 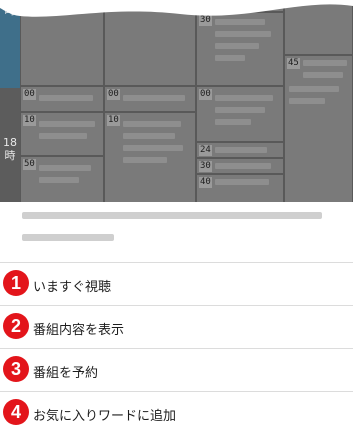 I want to click on menu-item-add-favorite-word: 4 お気に入りワードに追加, so click(x=176, y=413).